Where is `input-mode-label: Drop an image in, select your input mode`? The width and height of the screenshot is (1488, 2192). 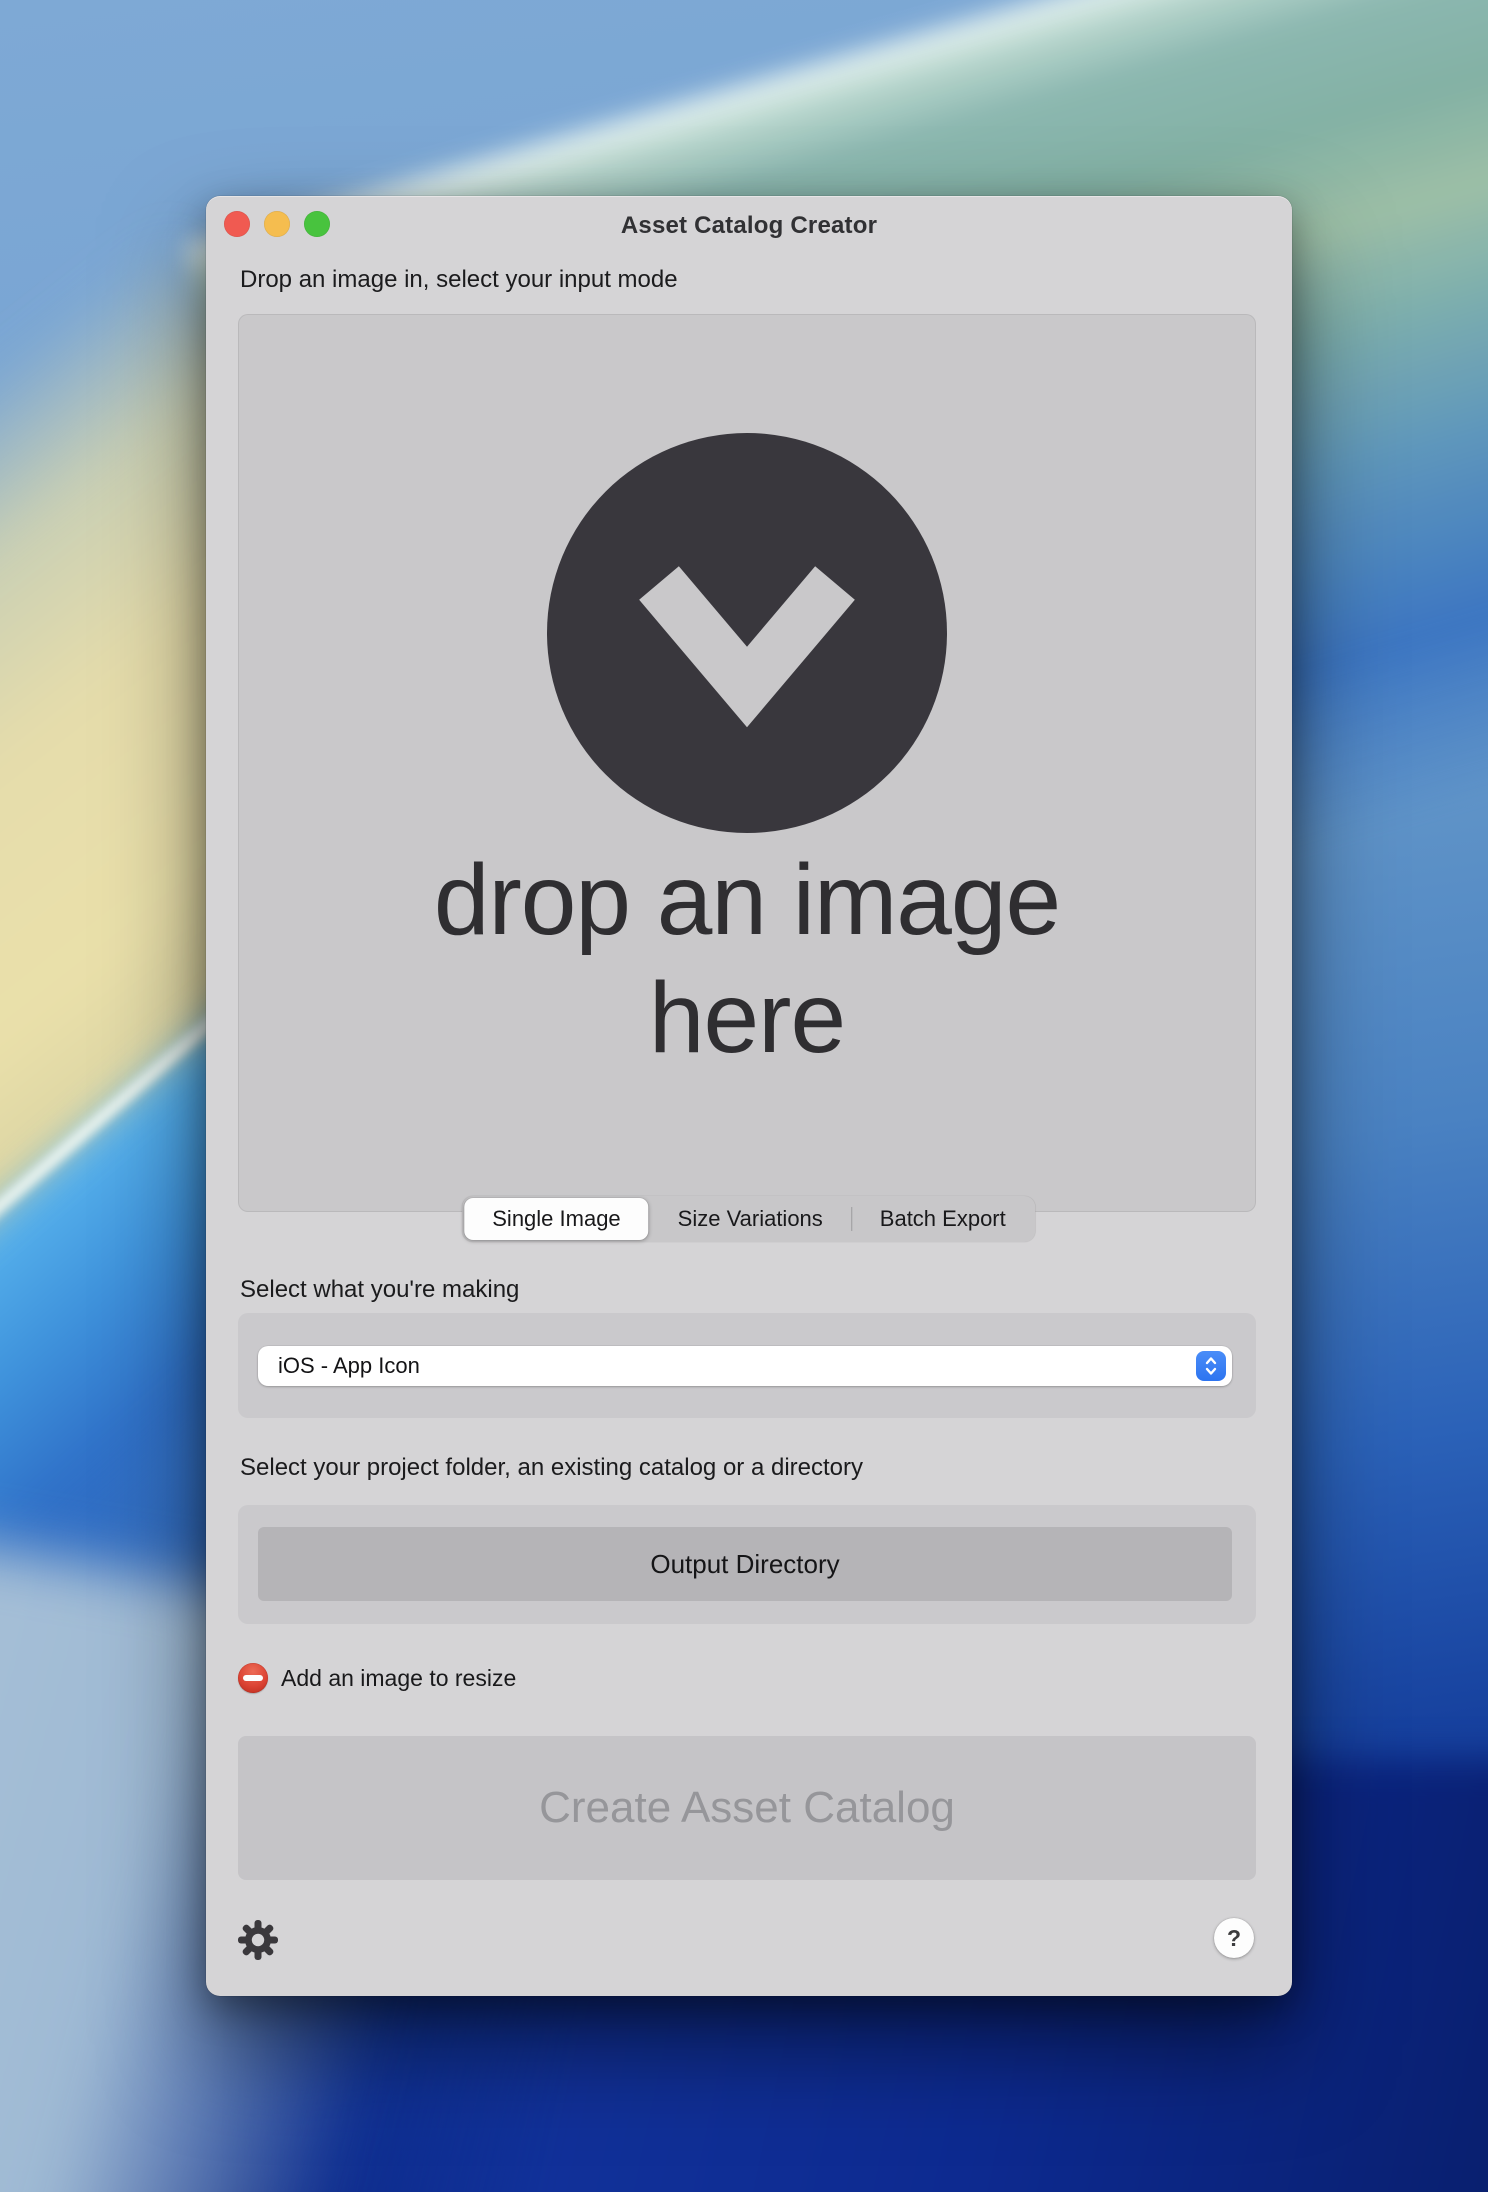
input-mode-label: Drop an image in, select your input mode is located at coordinates (459, 279).